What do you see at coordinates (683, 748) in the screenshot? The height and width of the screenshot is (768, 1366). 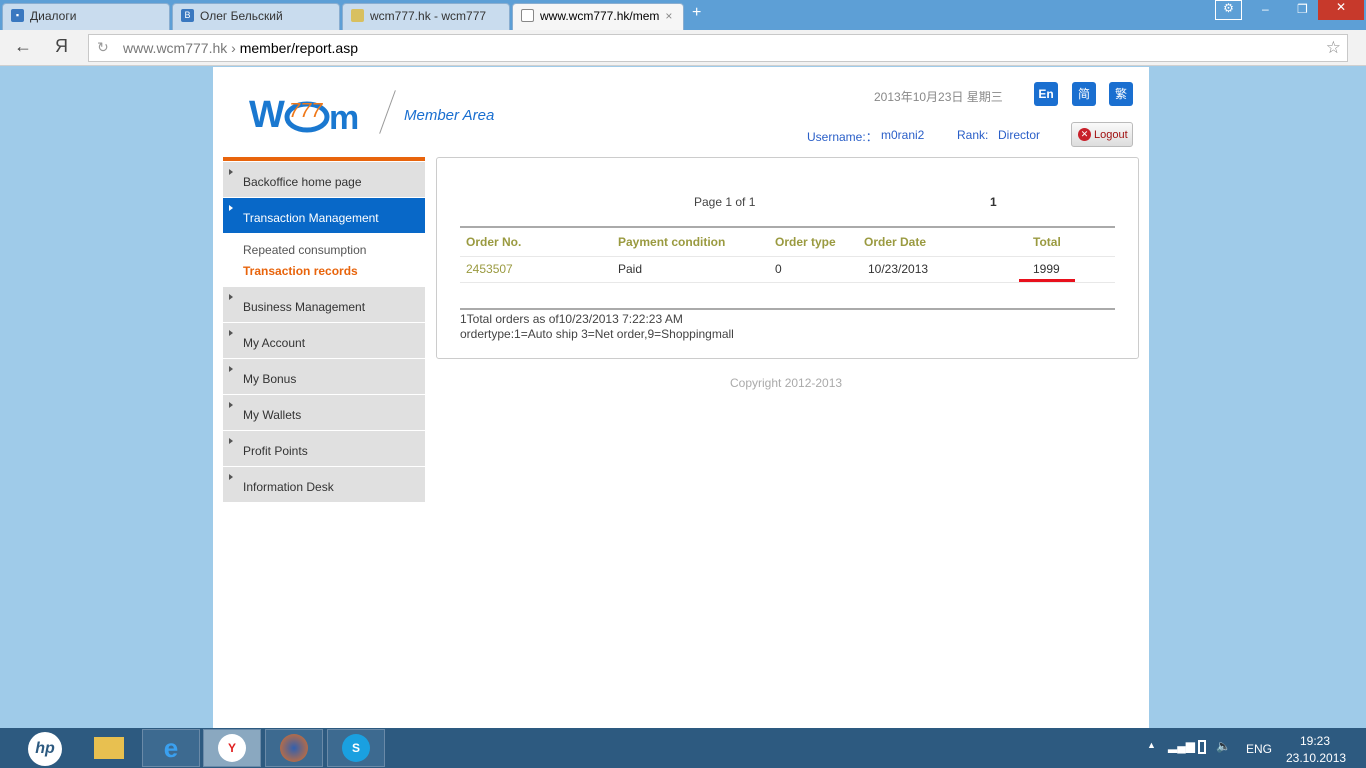 I see `taskbar: hp e Y S ▲ ▂▄▆ 🔈 ENG 19:23 23.10.2013` at bounding box center [683, 748].